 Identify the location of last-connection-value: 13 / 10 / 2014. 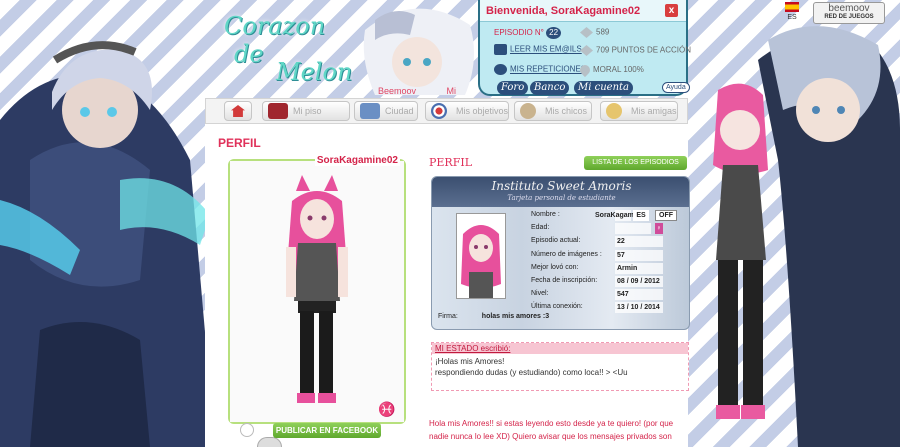
(639, 308).